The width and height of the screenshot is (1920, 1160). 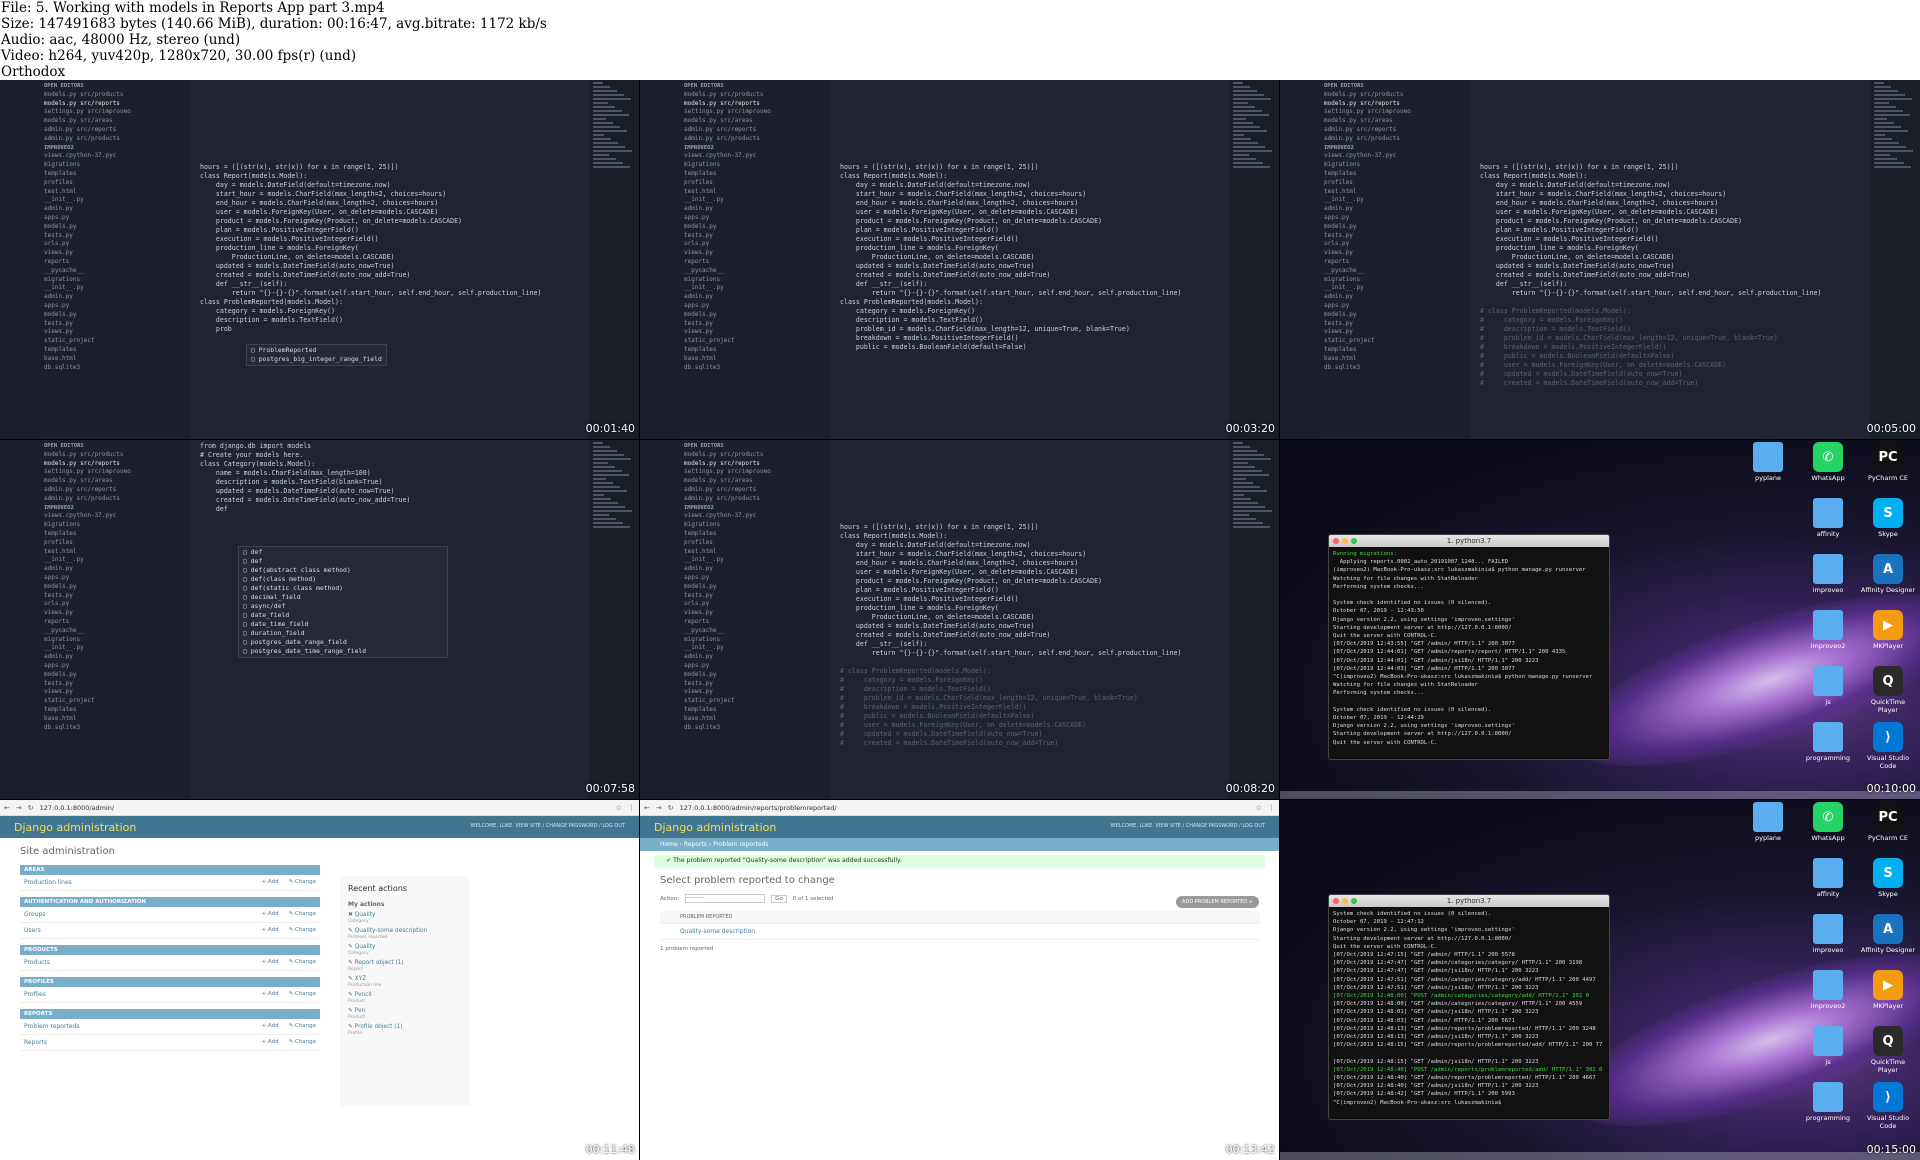 What do you see at coordinates (1600, 1156) in the screenshot?
I see `dock` at bounding box center [1600, 1156].